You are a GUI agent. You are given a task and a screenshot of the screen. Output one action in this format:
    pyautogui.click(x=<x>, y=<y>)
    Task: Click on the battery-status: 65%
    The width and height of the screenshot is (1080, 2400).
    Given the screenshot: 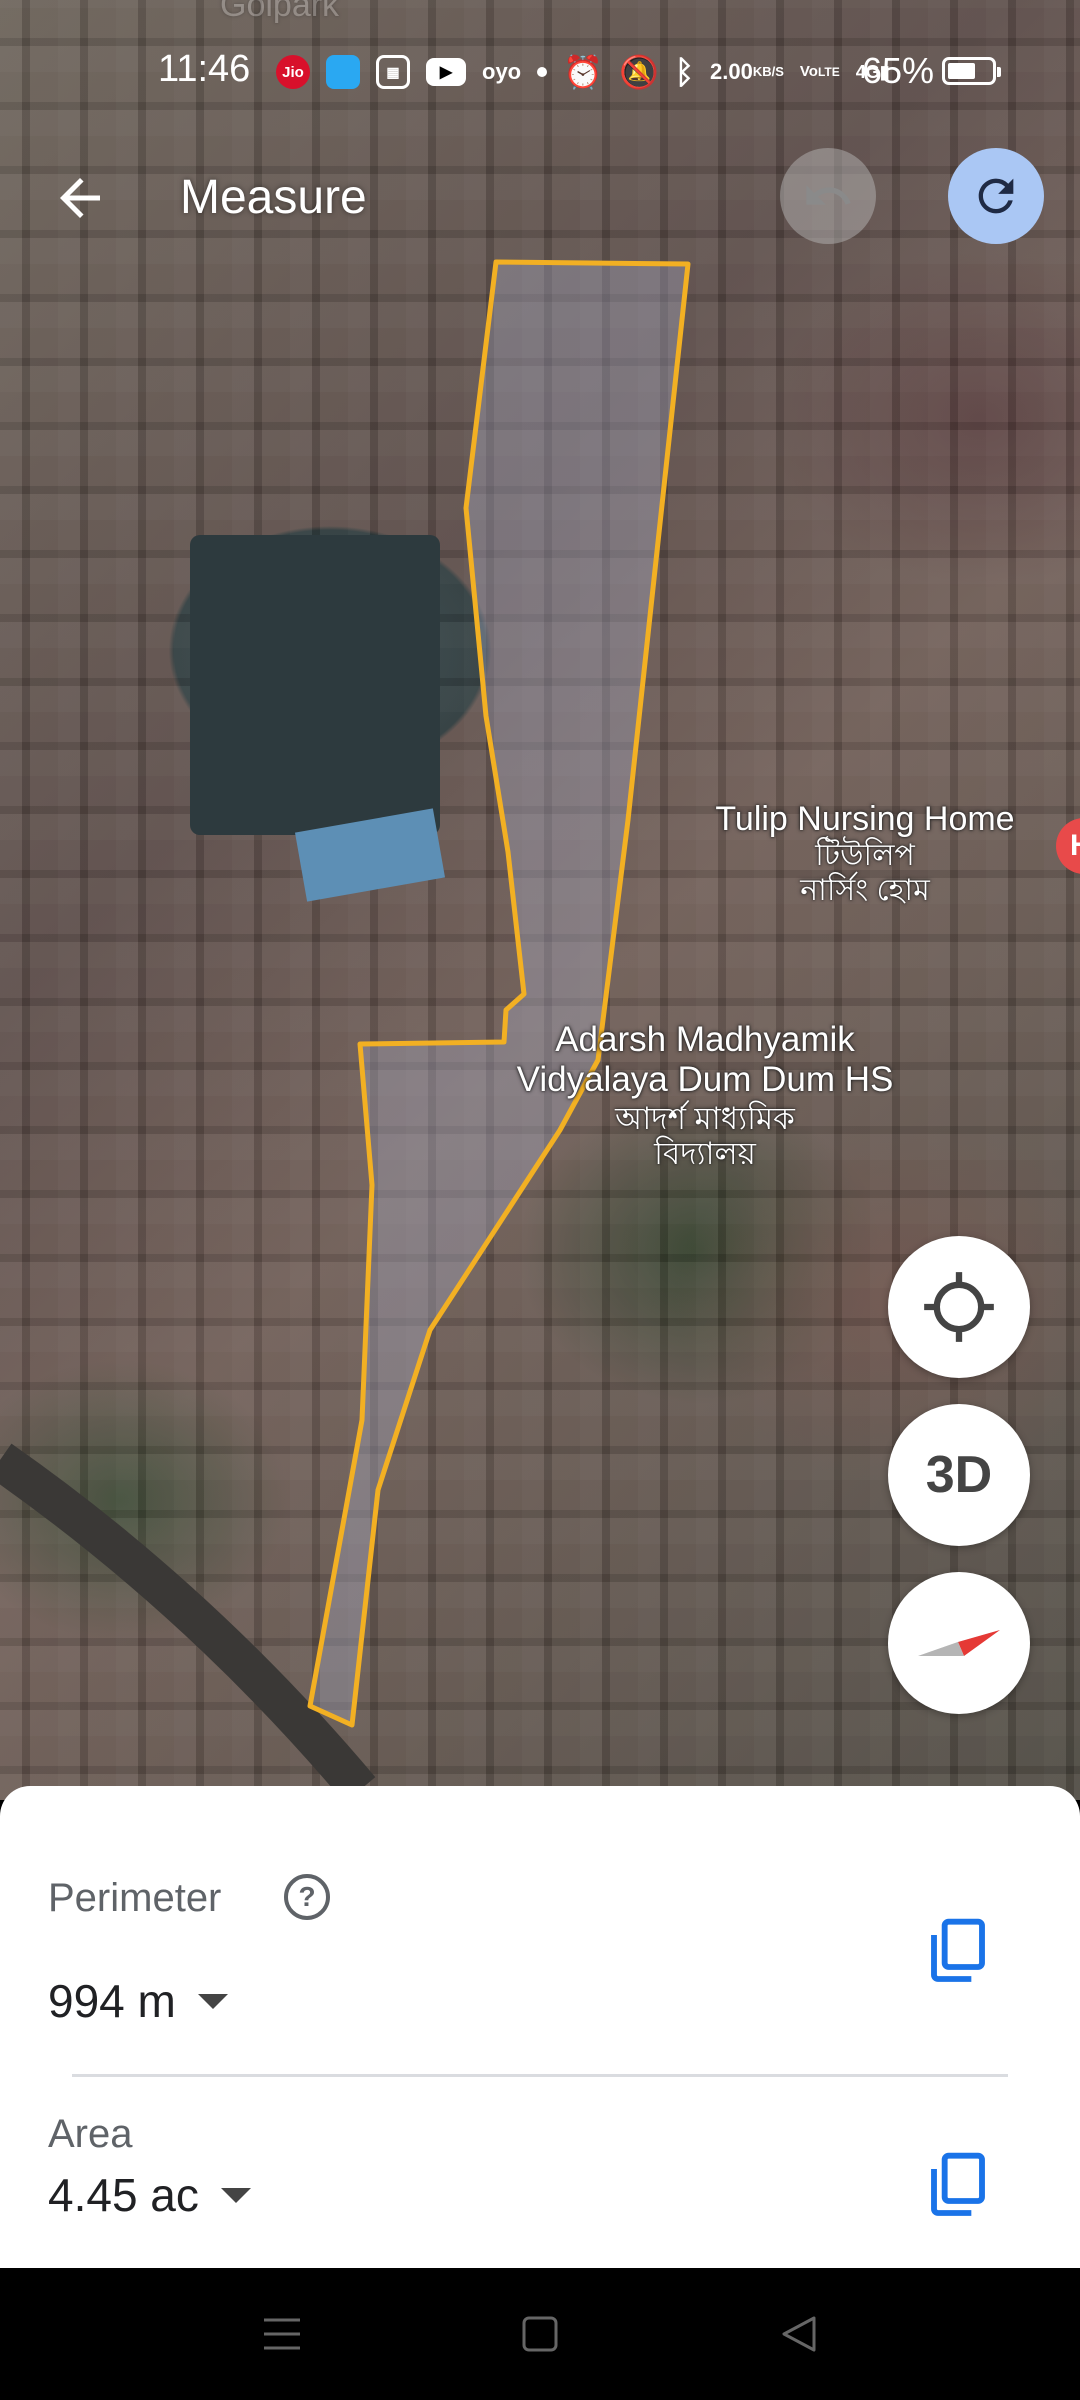 What is the action you would take?
    pyautogui.click(x=932, y=71)
    